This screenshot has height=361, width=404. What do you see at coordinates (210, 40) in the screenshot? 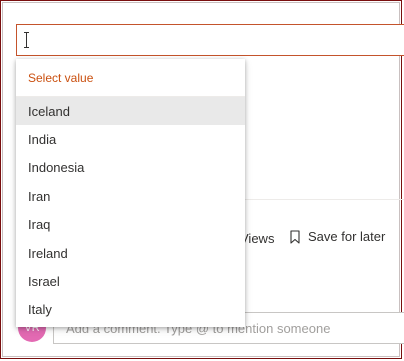
I see `search-input` at bounding box center [210, 40].